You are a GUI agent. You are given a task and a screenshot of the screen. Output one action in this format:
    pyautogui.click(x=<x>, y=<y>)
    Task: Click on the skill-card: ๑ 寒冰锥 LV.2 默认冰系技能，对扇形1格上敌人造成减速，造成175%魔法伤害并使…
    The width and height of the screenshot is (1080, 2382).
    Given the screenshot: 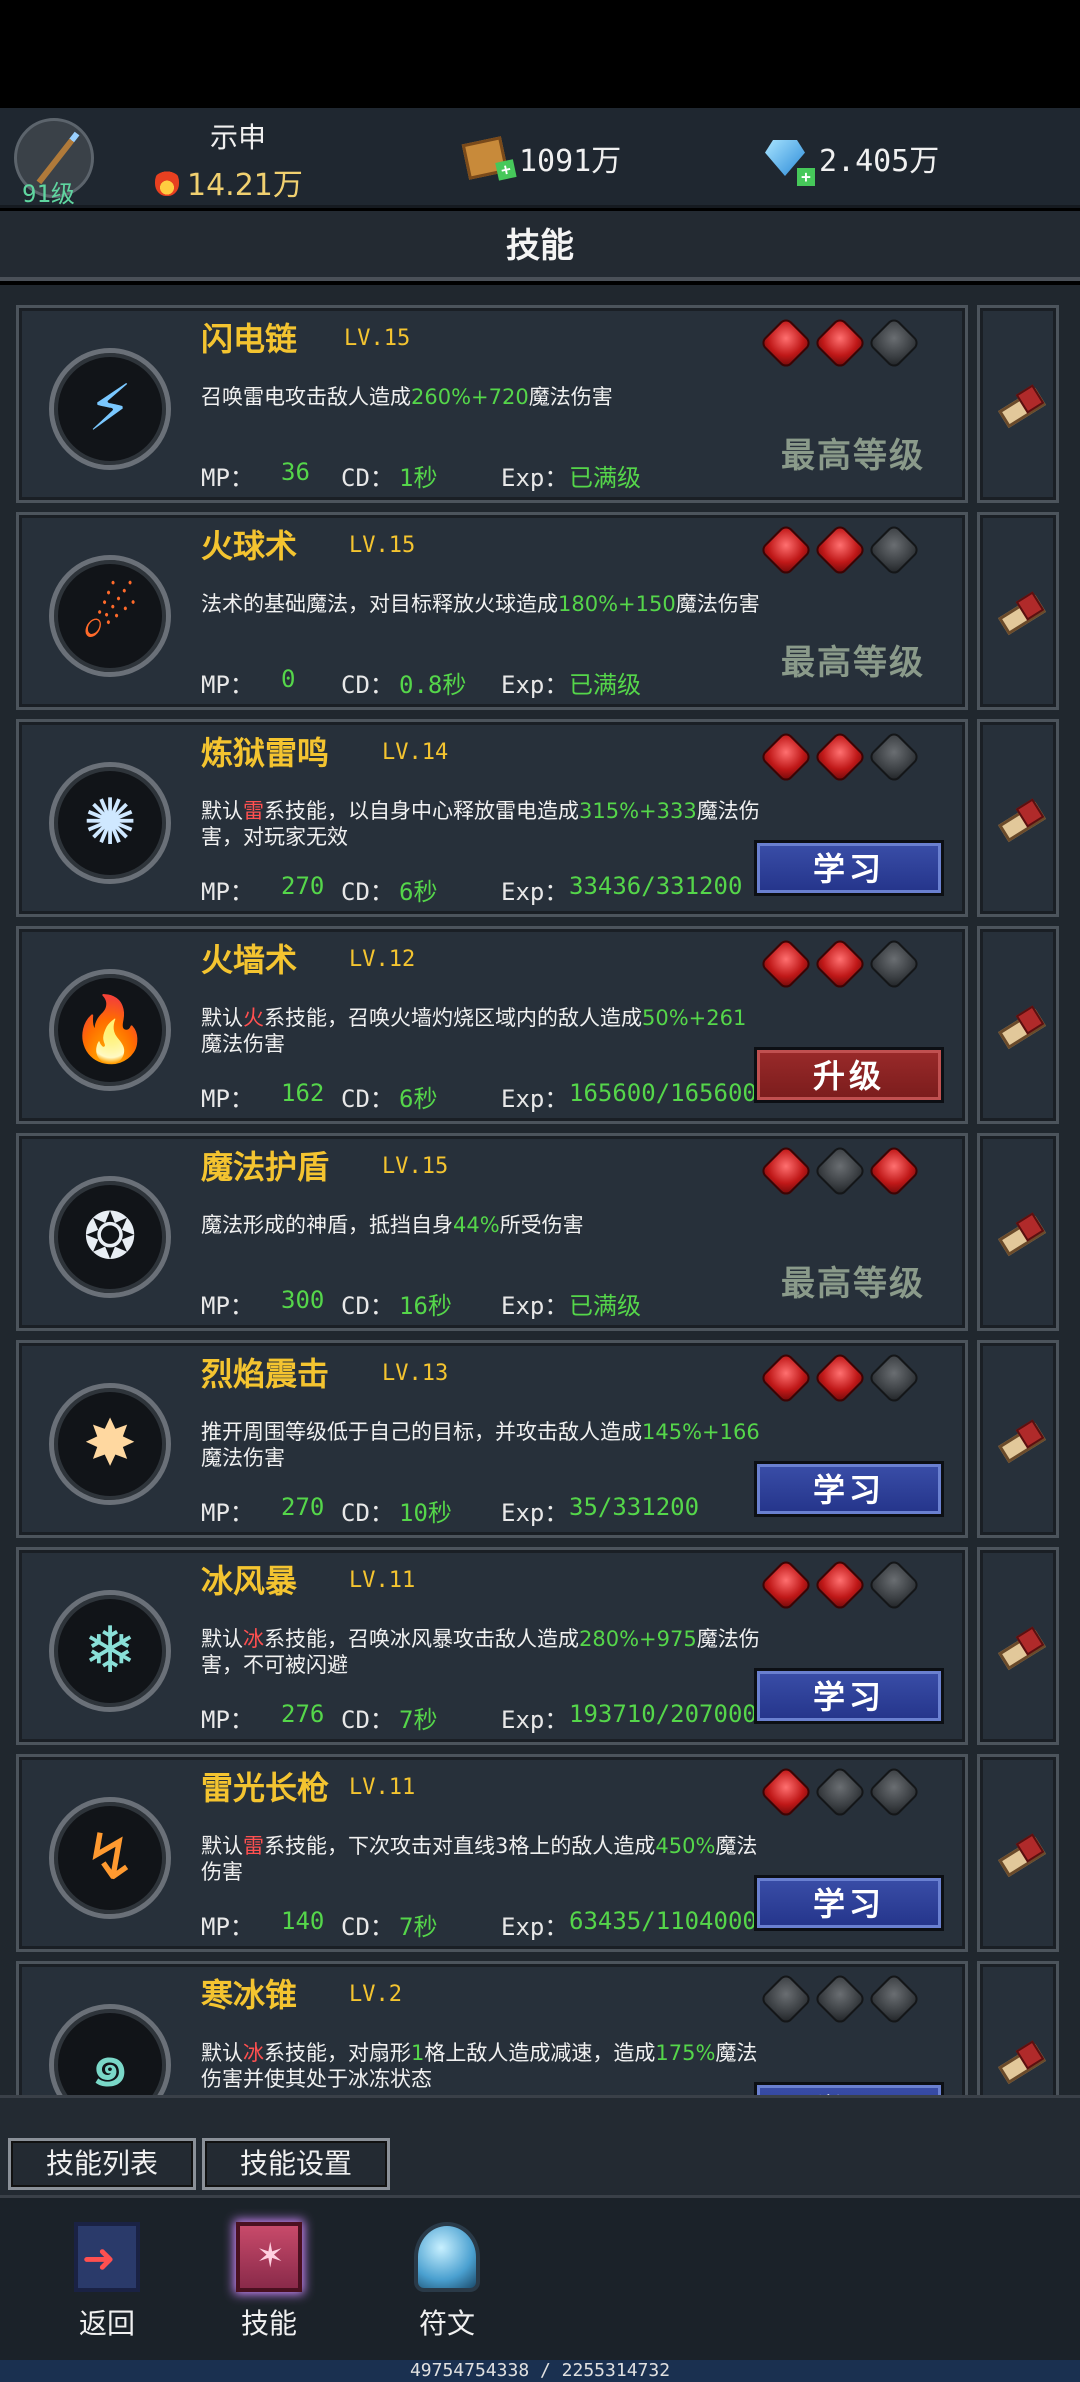 What is the action you would take?
    pyautogui.click(x=492, y=2028)
    